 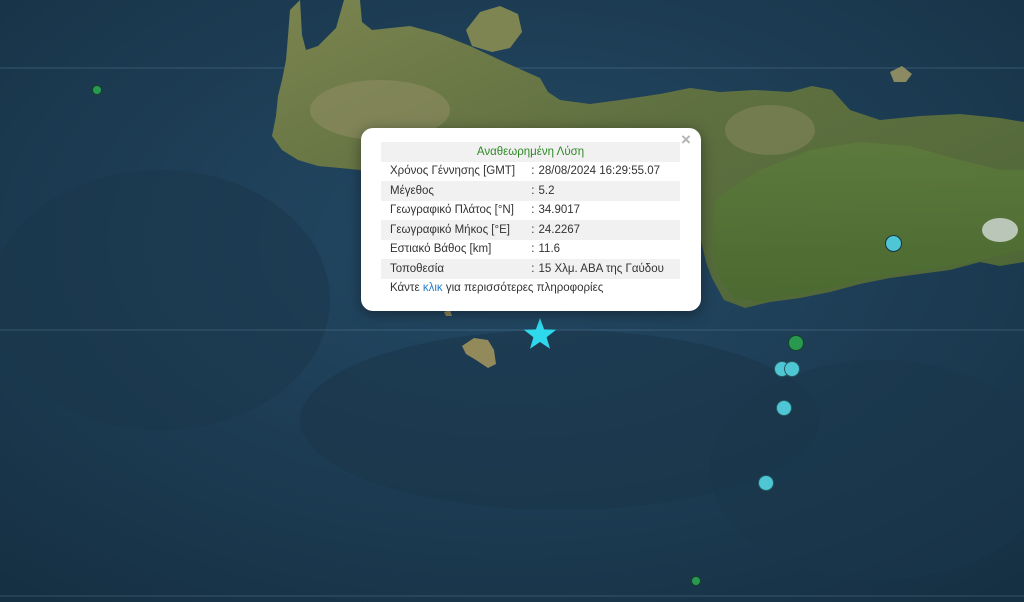 I want to click on detail-row-longitude: Γεωγραφικό Μήκος [°E] :24.2267, so click(x=530, y=230).